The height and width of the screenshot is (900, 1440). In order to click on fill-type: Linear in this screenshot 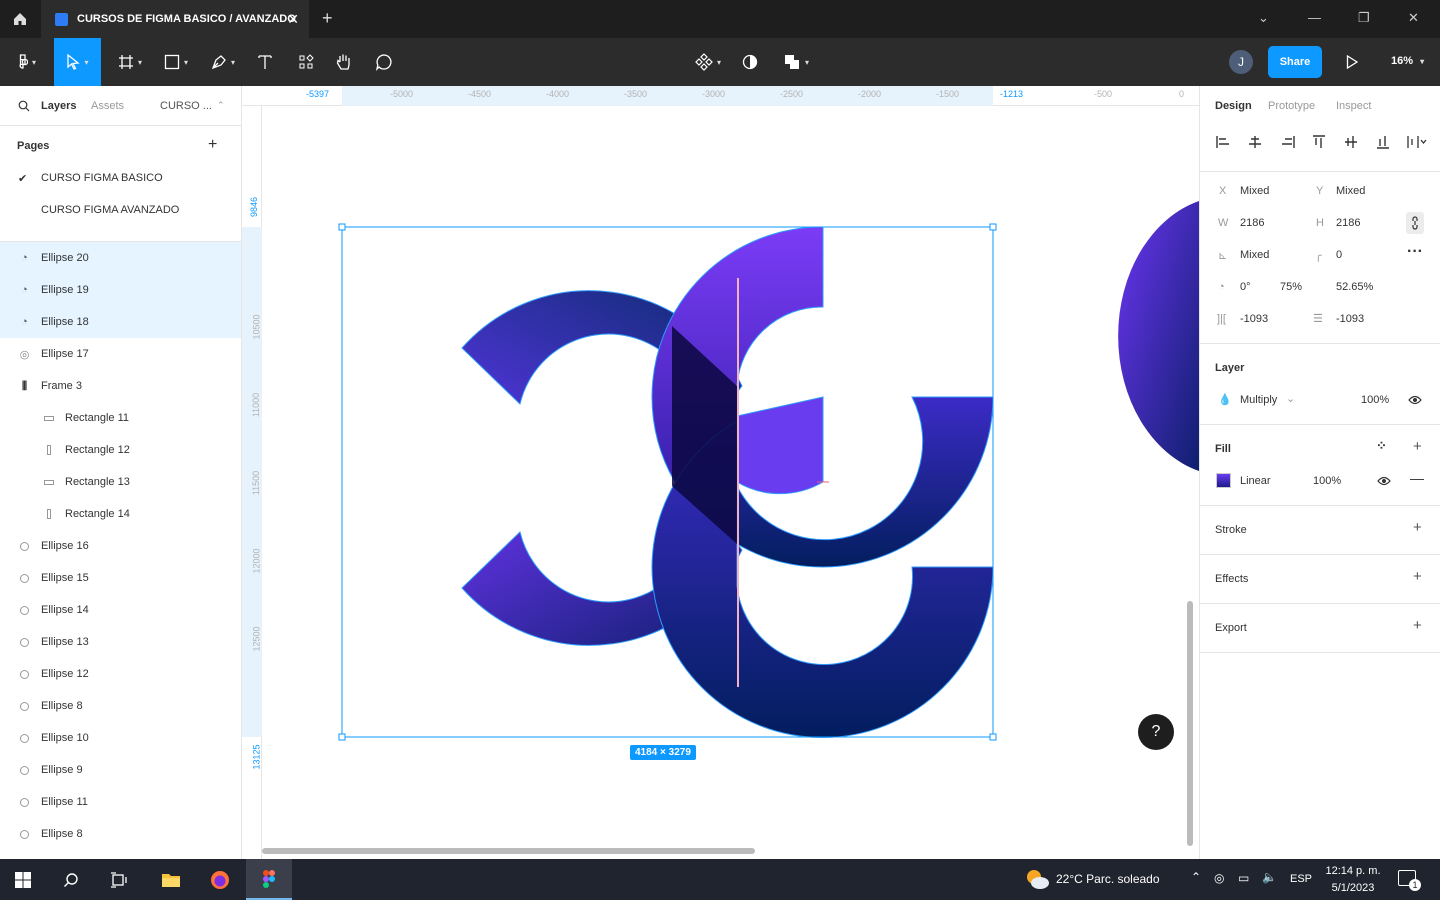, I will do `click(1255, 481)`.